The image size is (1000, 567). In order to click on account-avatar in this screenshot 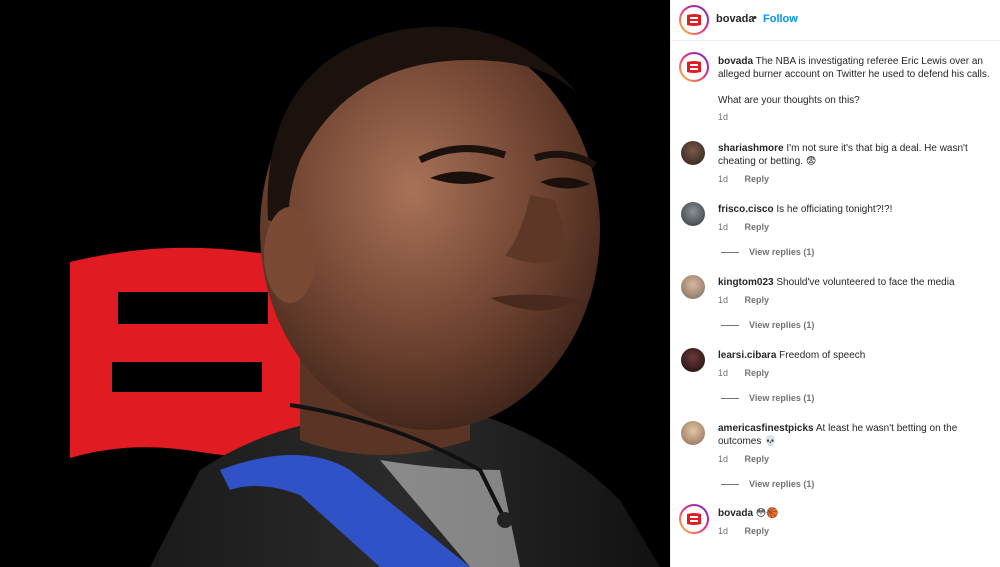, I will do `click(694, 20)`.